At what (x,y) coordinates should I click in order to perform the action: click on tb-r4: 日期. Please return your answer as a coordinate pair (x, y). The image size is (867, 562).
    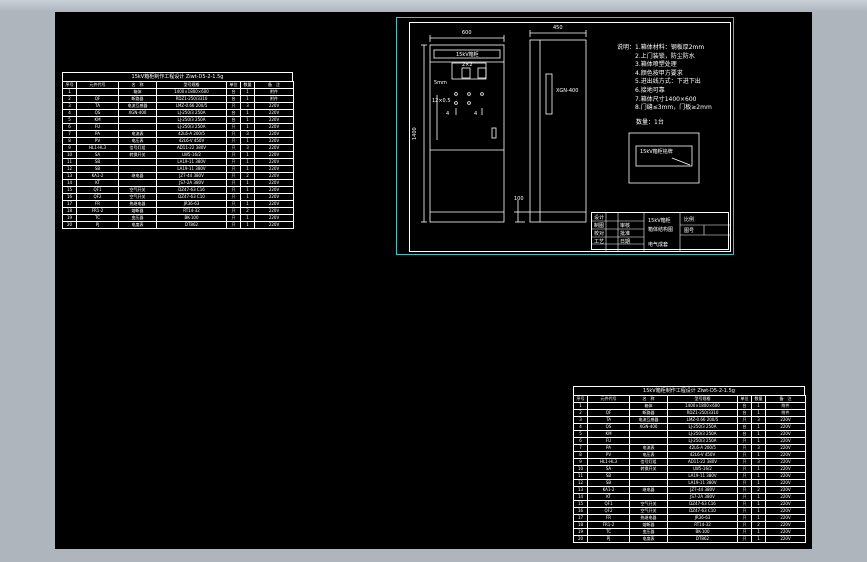
    Looking at the image, I should click on (625, 242).